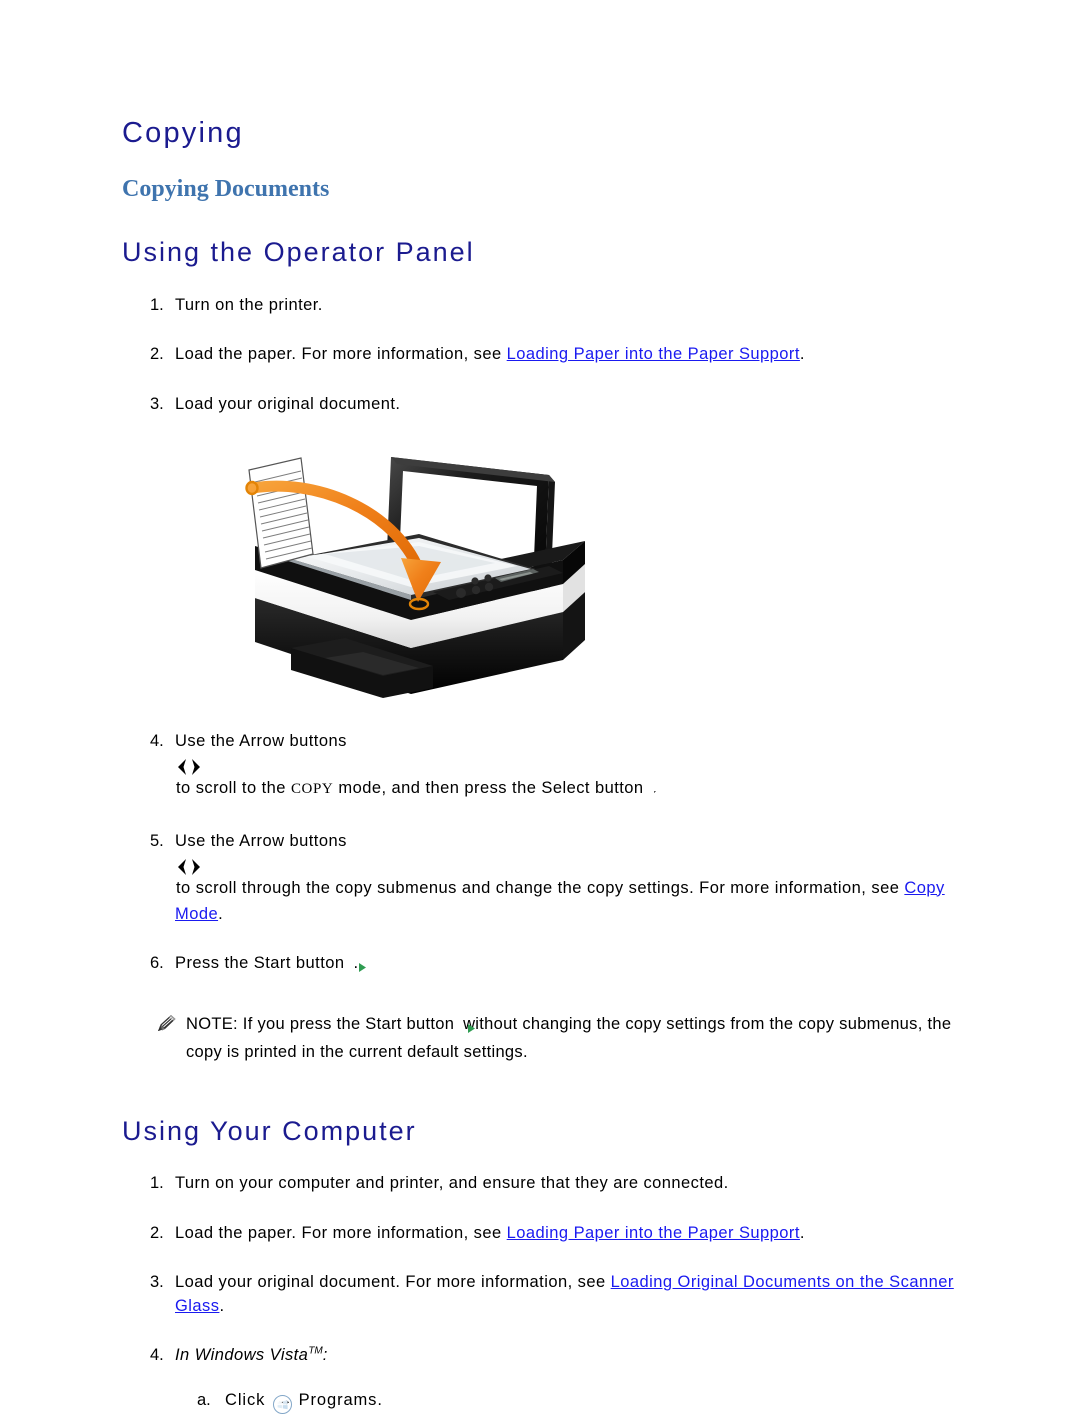 This screenshot has width=1080, height=1417. Describe the element at coordinates (552, 305) in the screenshot. I see `list-item: 1. Turn on the printer.` at that location.